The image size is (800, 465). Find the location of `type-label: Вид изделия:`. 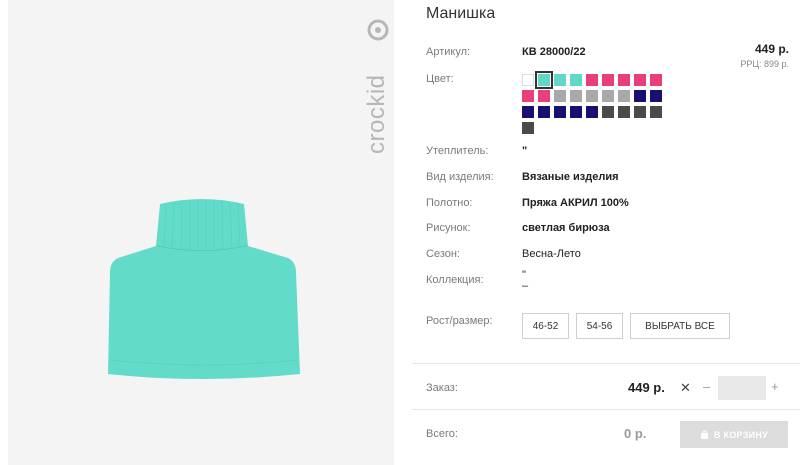

type-label: Вид изделия: is located at coordinates (460, 177).